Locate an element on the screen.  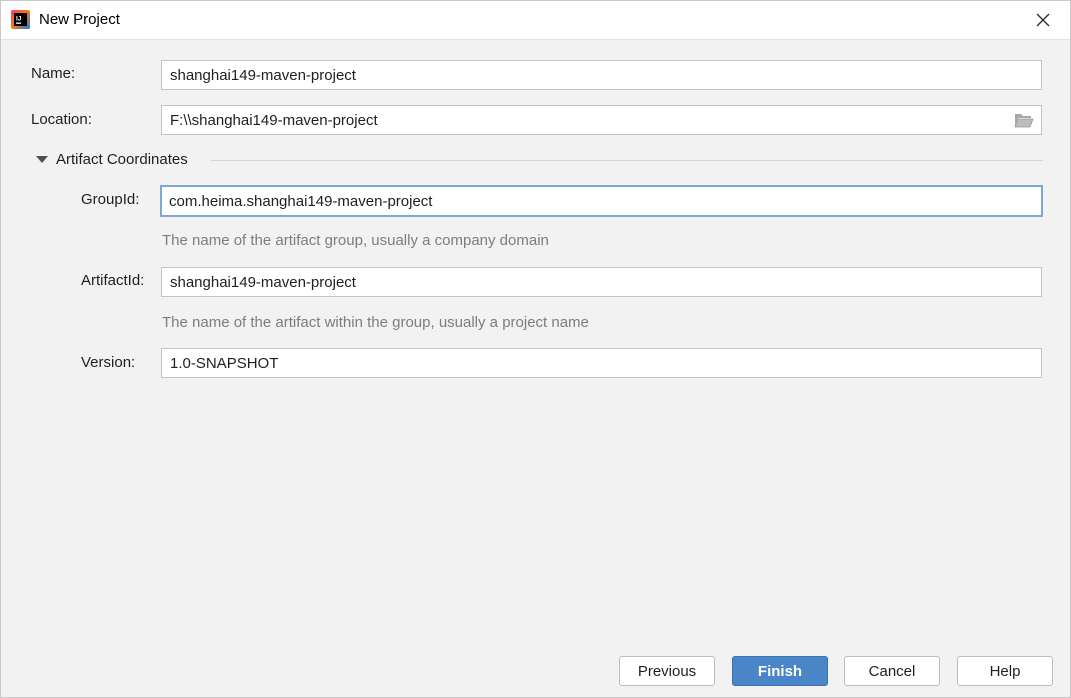
version-label: Version: is located at coordinates (108, 362).